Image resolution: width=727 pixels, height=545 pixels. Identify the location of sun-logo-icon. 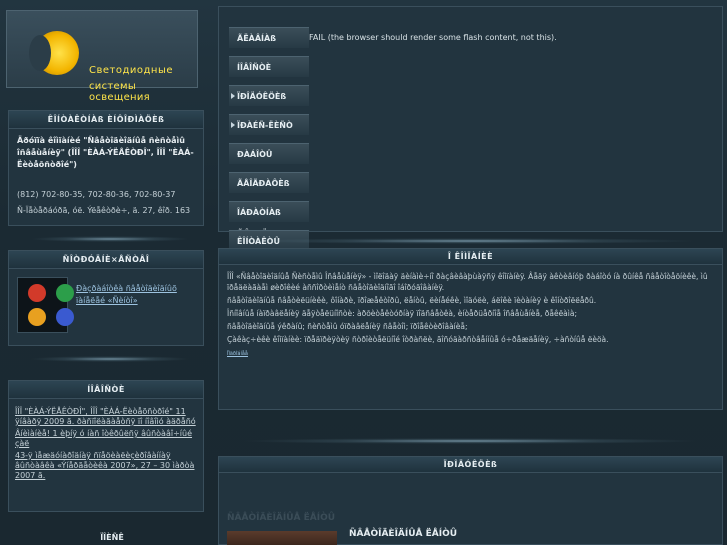
(54, 53).